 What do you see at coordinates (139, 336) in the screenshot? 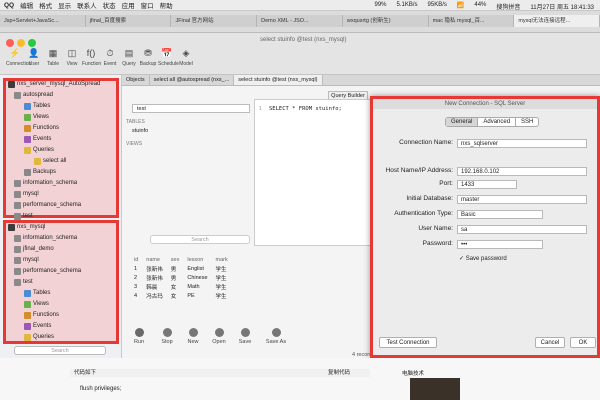
I see `run-button: Run` at bounding box center [139, 336].